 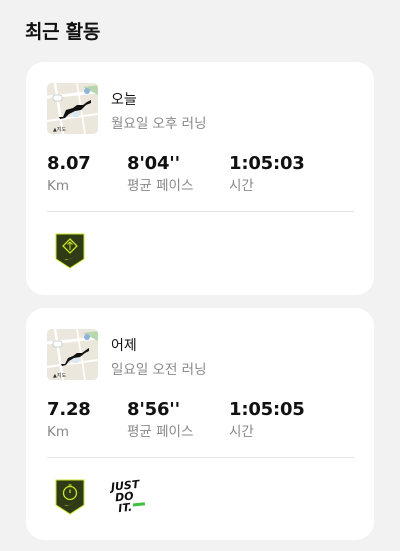 What do you see at coordinates (153, 163) in the screenshot?
I see `stat-pace-value: 8'04''` at bounding box center [153, 163].